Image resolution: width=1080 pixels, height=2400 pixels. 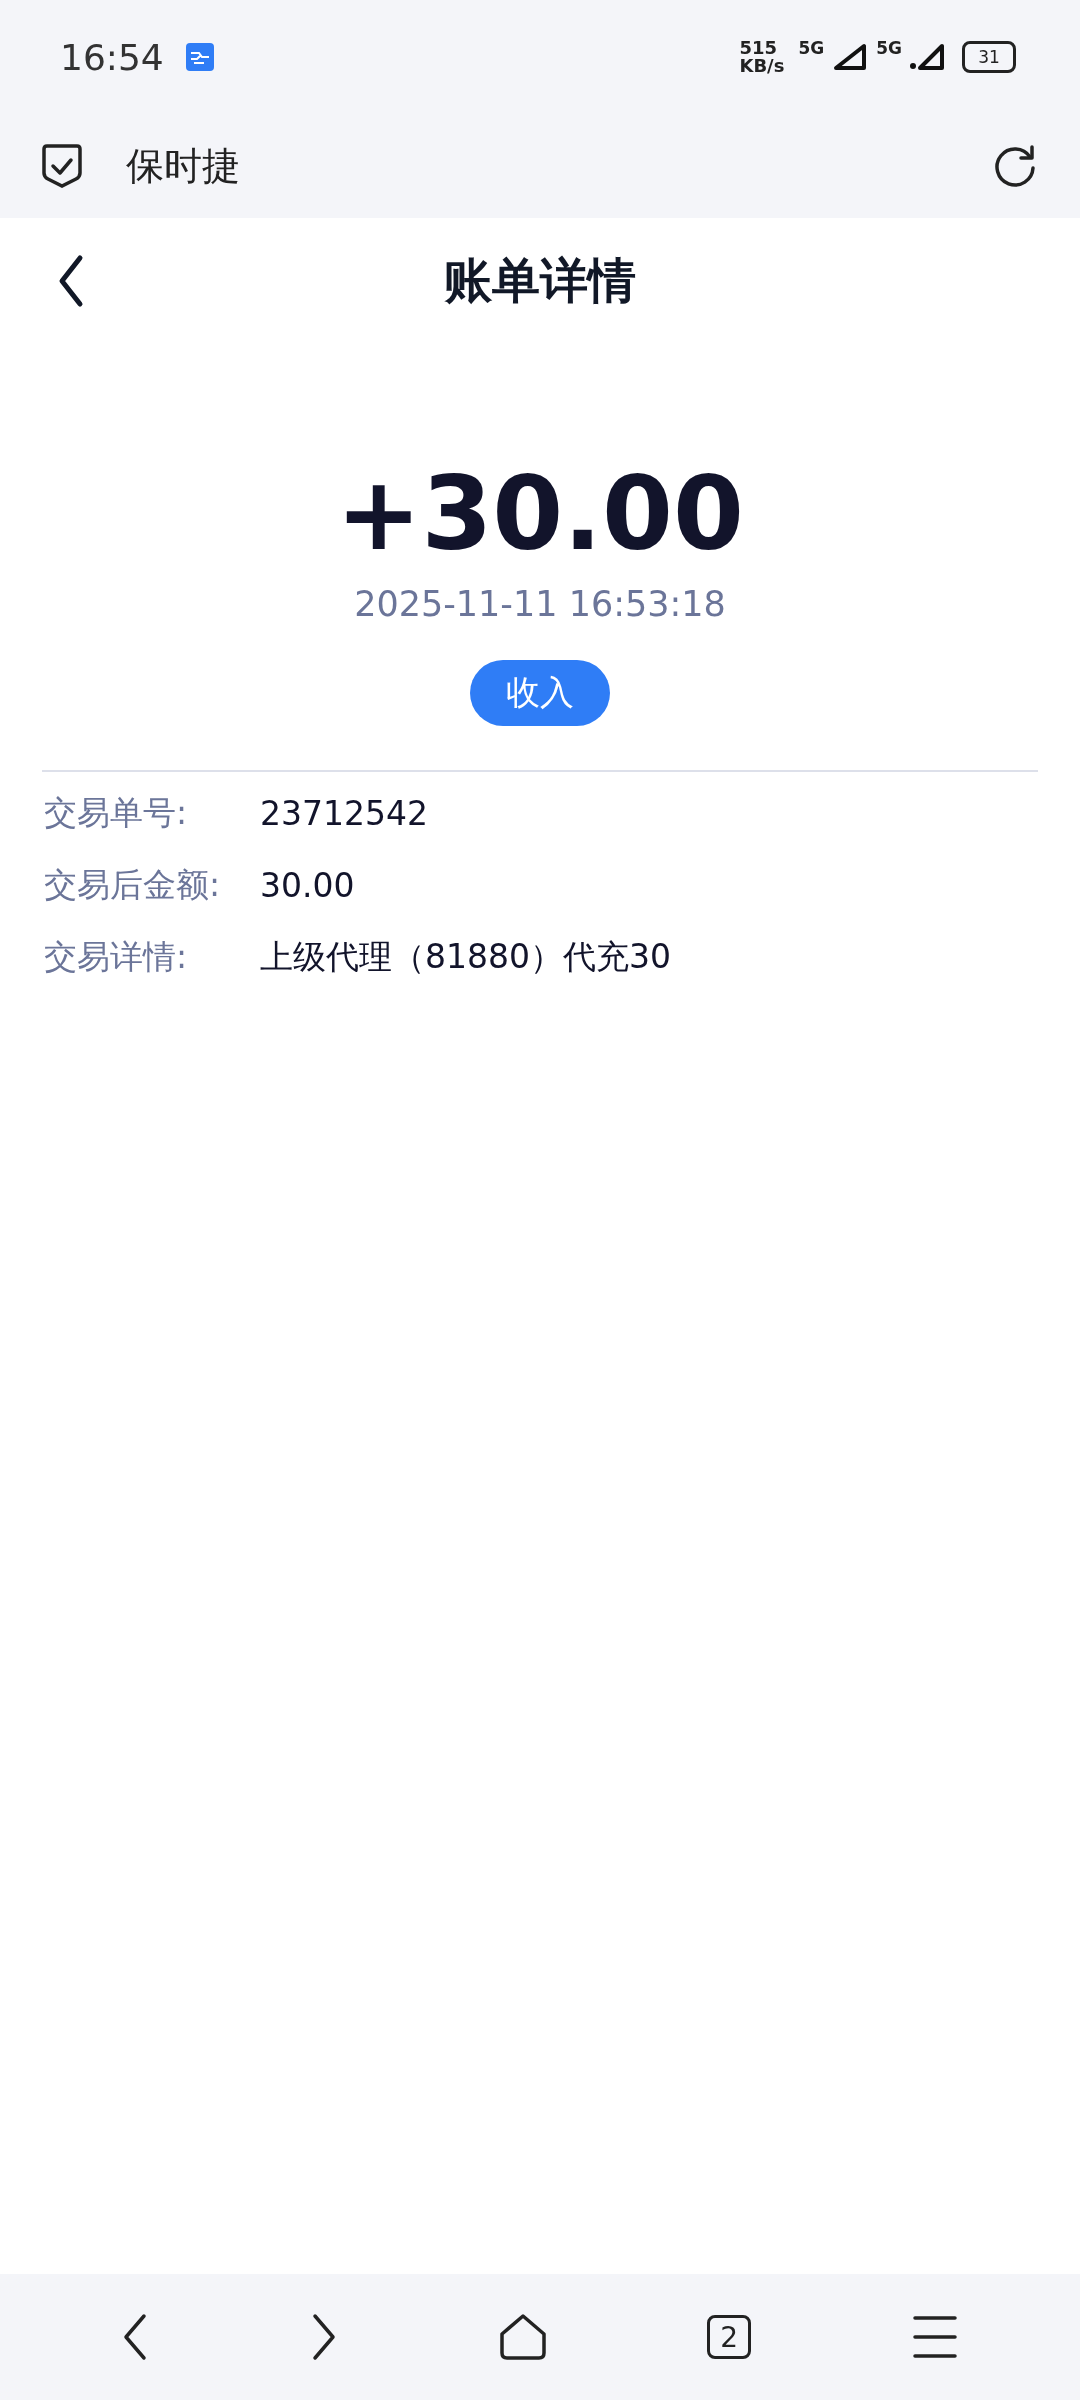 What do you see at coordinates (344, 813) in the screenshot?
I see `detail-value: 23712542` at bounding box center [344, 813].